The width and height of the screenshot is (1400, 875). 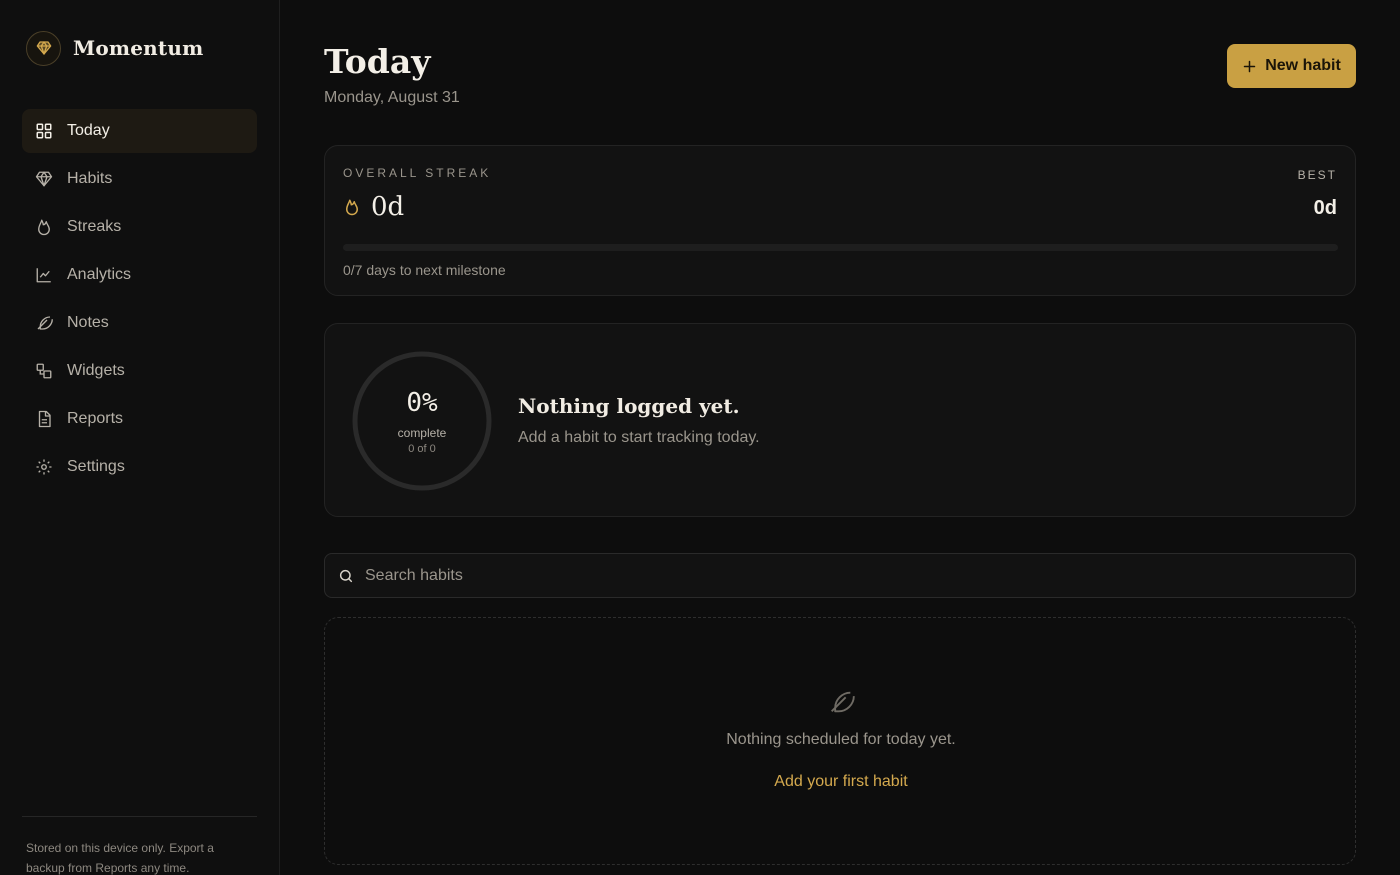 What do you see at coordinates (860, 575) in the screenshot?
I see `search-input` at bounding box center [860, 575].